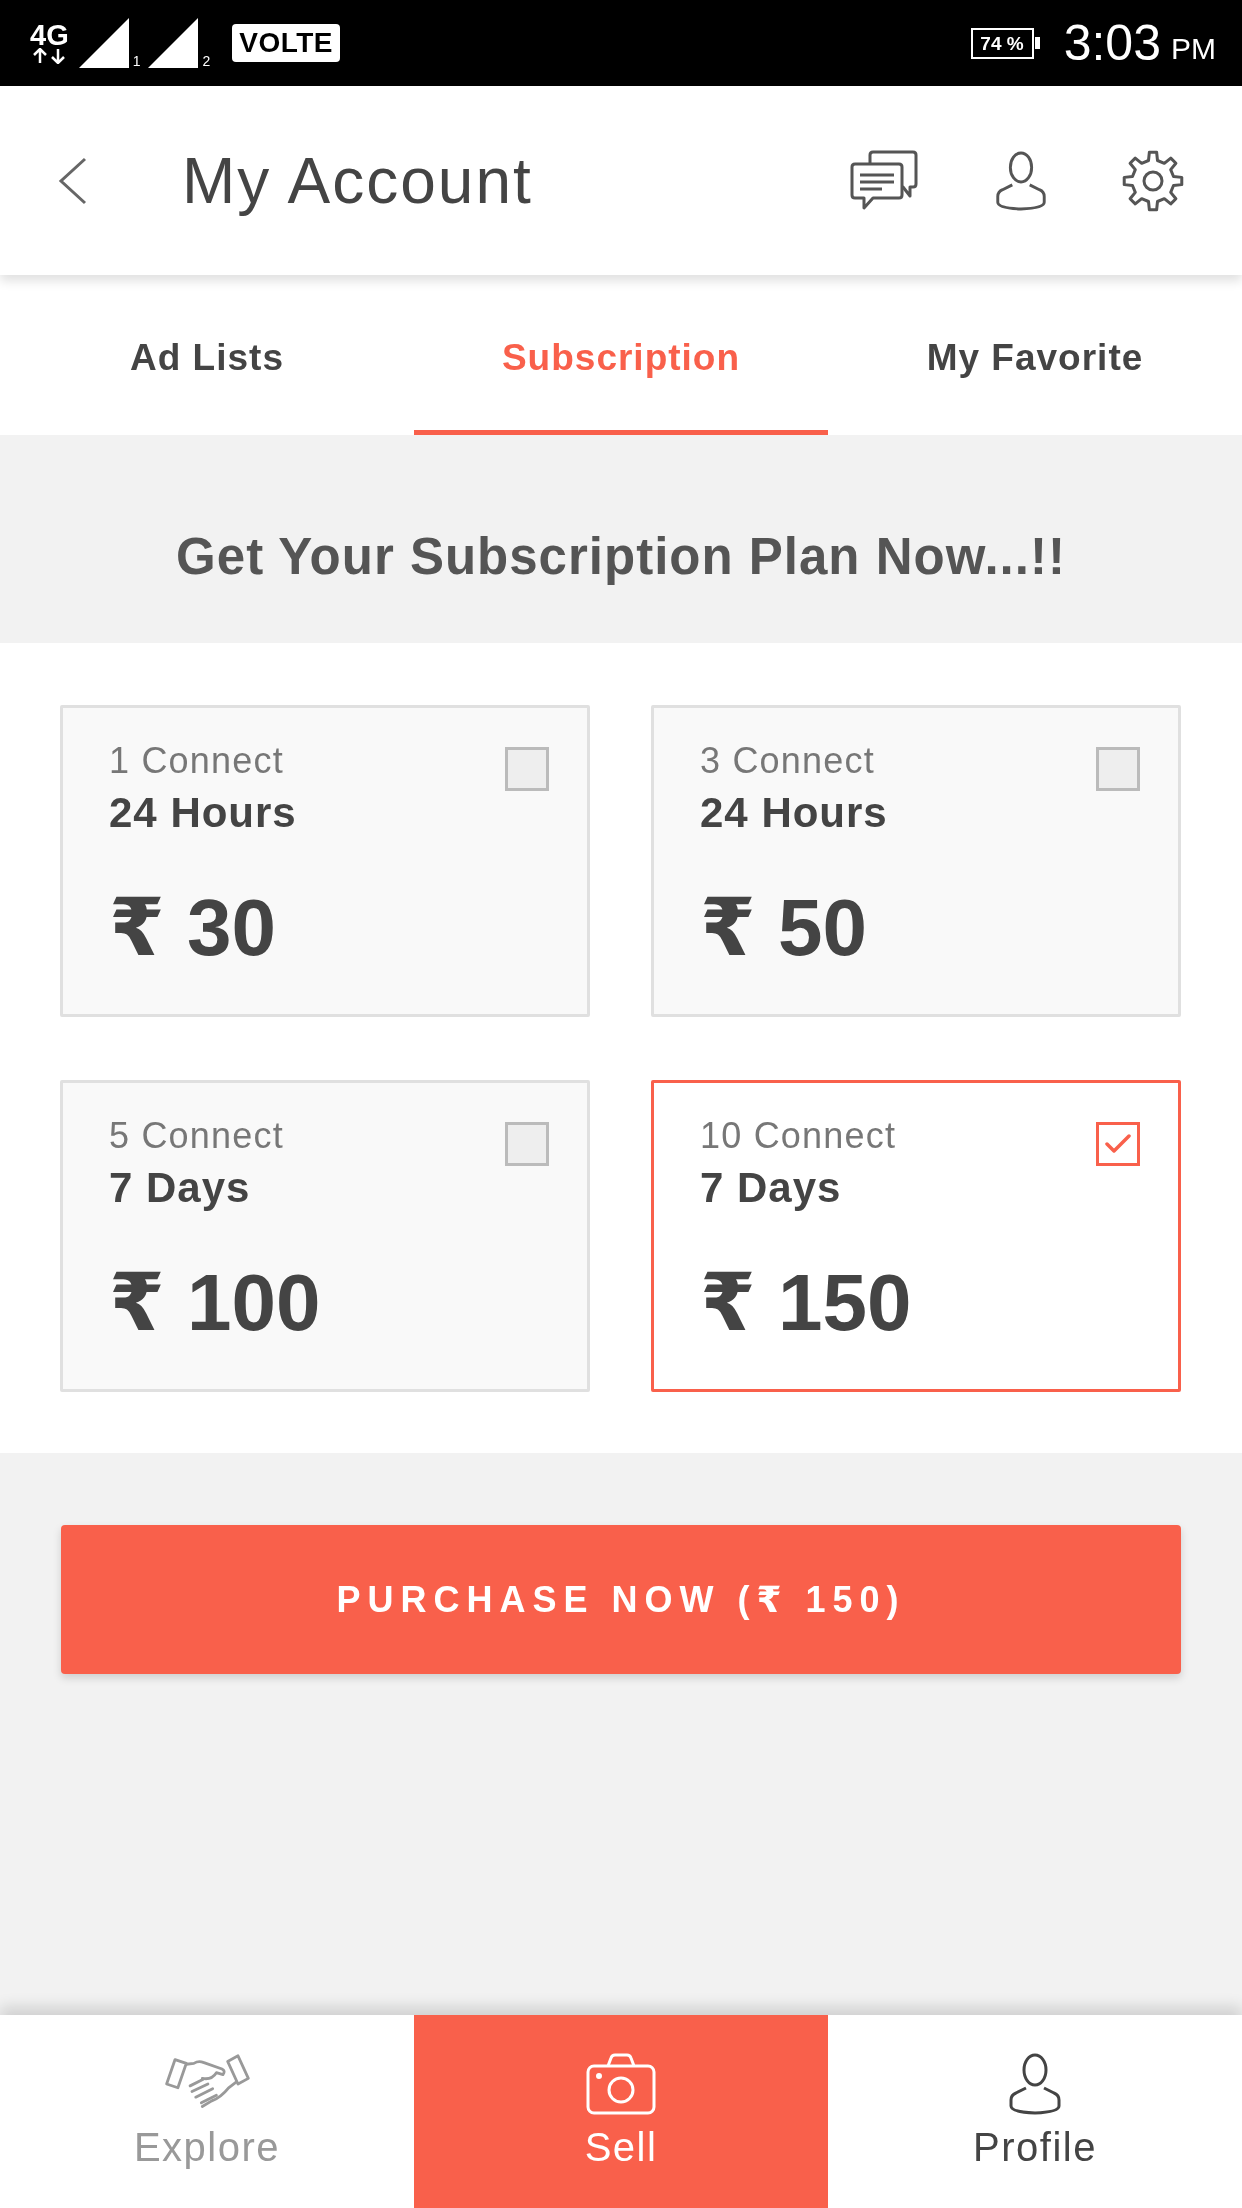  What do you see at coordinates (215, 1303) in the screenshot?
I see `plan-price: ₹ 100` at bounding box center [215, 1303].